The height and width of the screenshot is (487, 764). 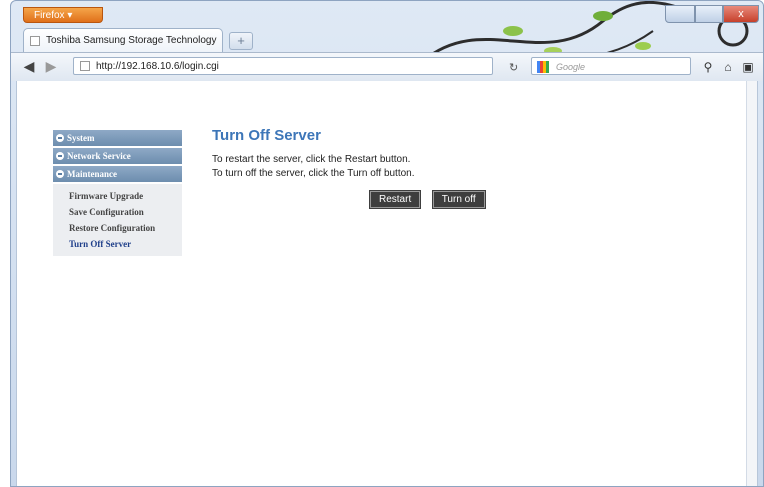 I want to click on google-engine-icon, so click(x=543, y=67).